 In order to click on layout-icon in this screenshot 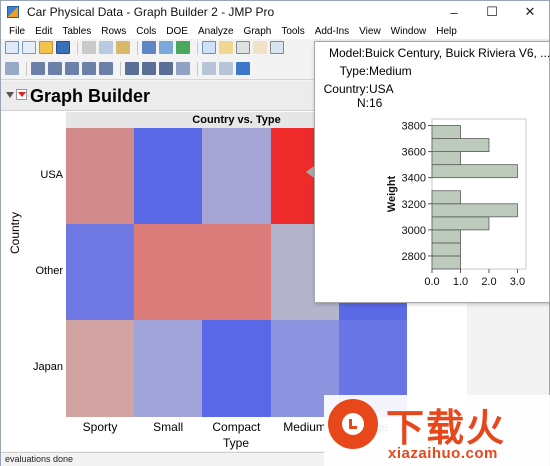, I will do `click(12, 68)`.